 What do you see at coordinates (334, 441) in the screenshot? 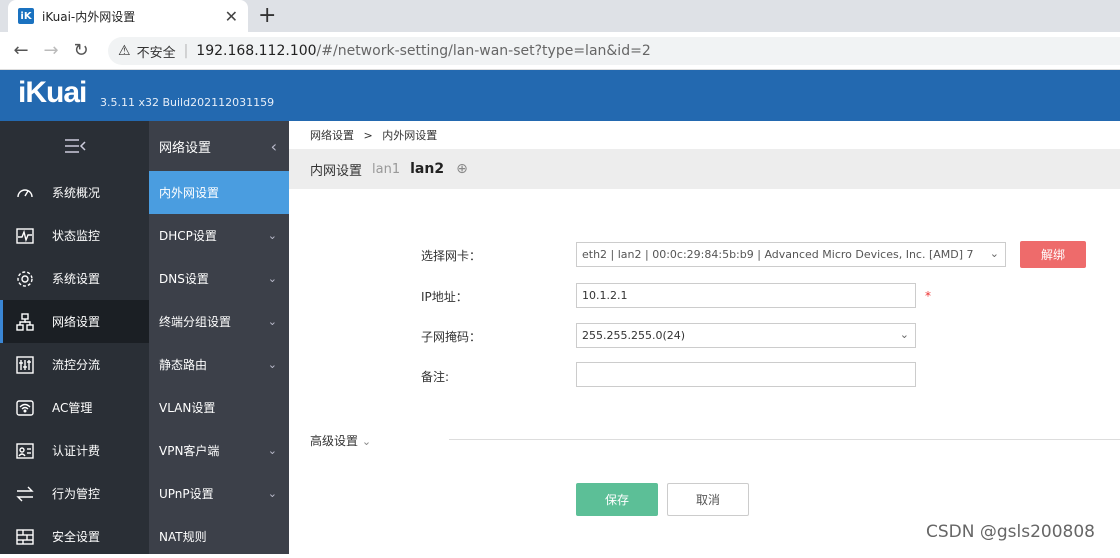
I see `advanced-settings-label: 高级设置` at bounding box center [334, 441].